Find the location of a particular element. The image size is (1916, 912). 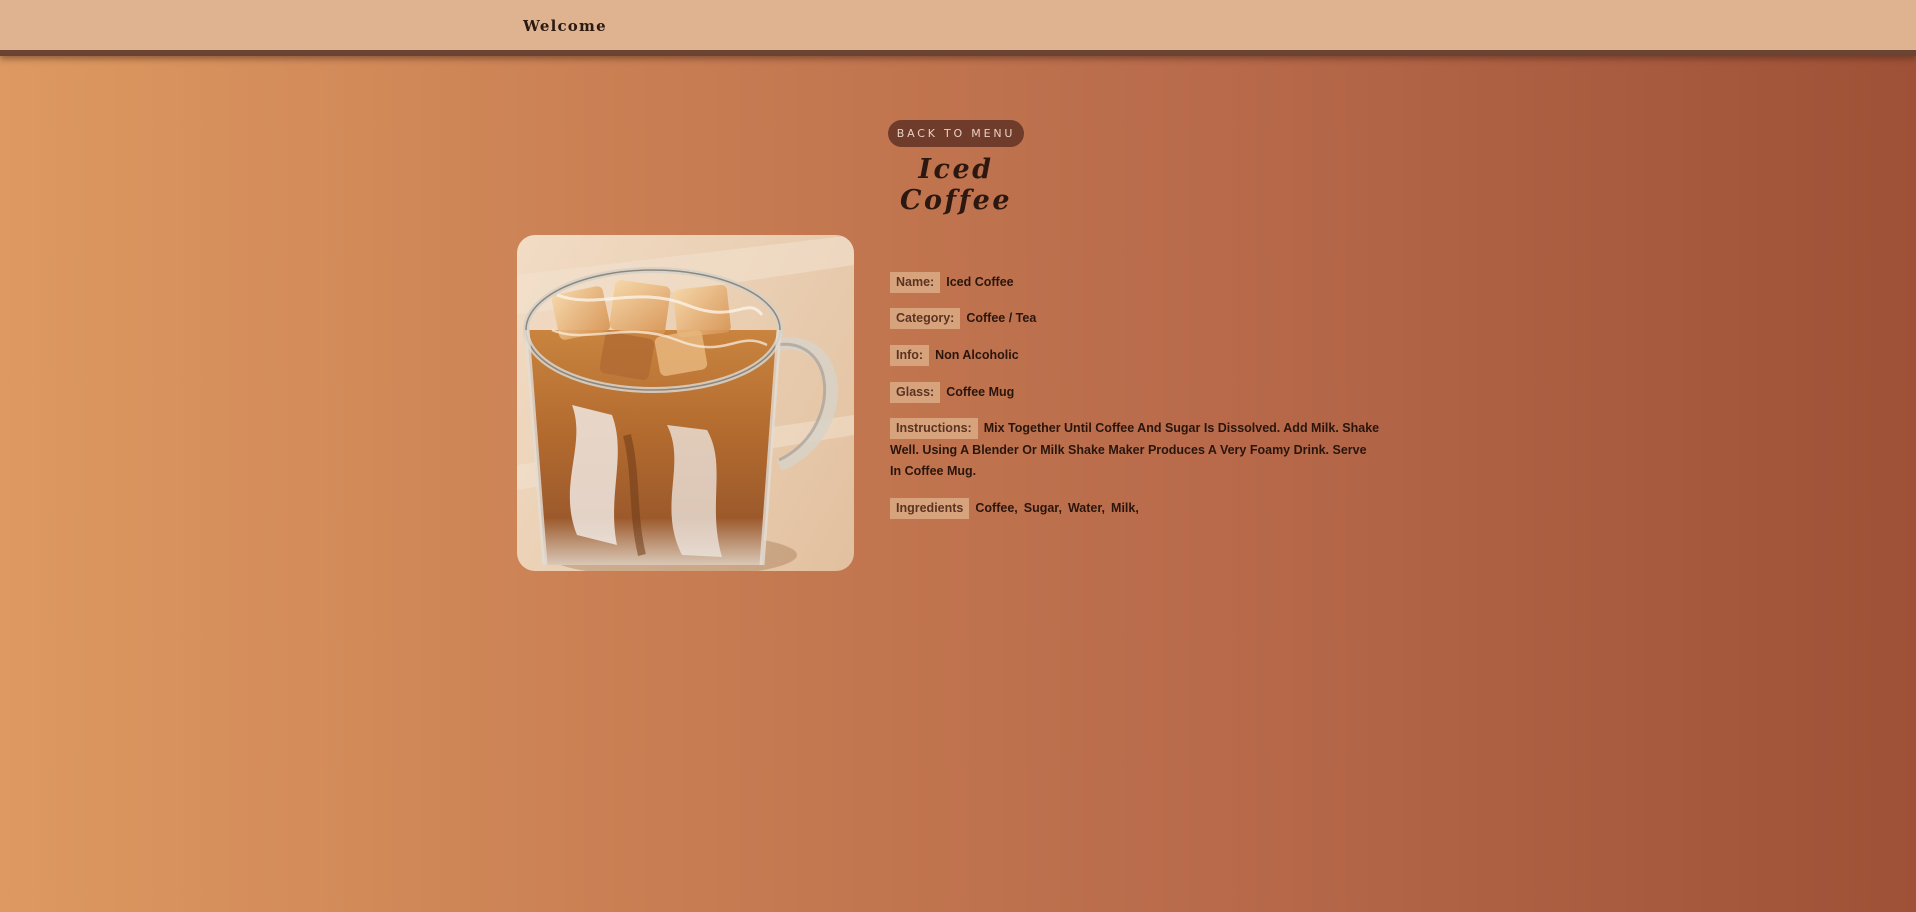

glass-value: Coffee Mug is located at coordinates (980, 392).